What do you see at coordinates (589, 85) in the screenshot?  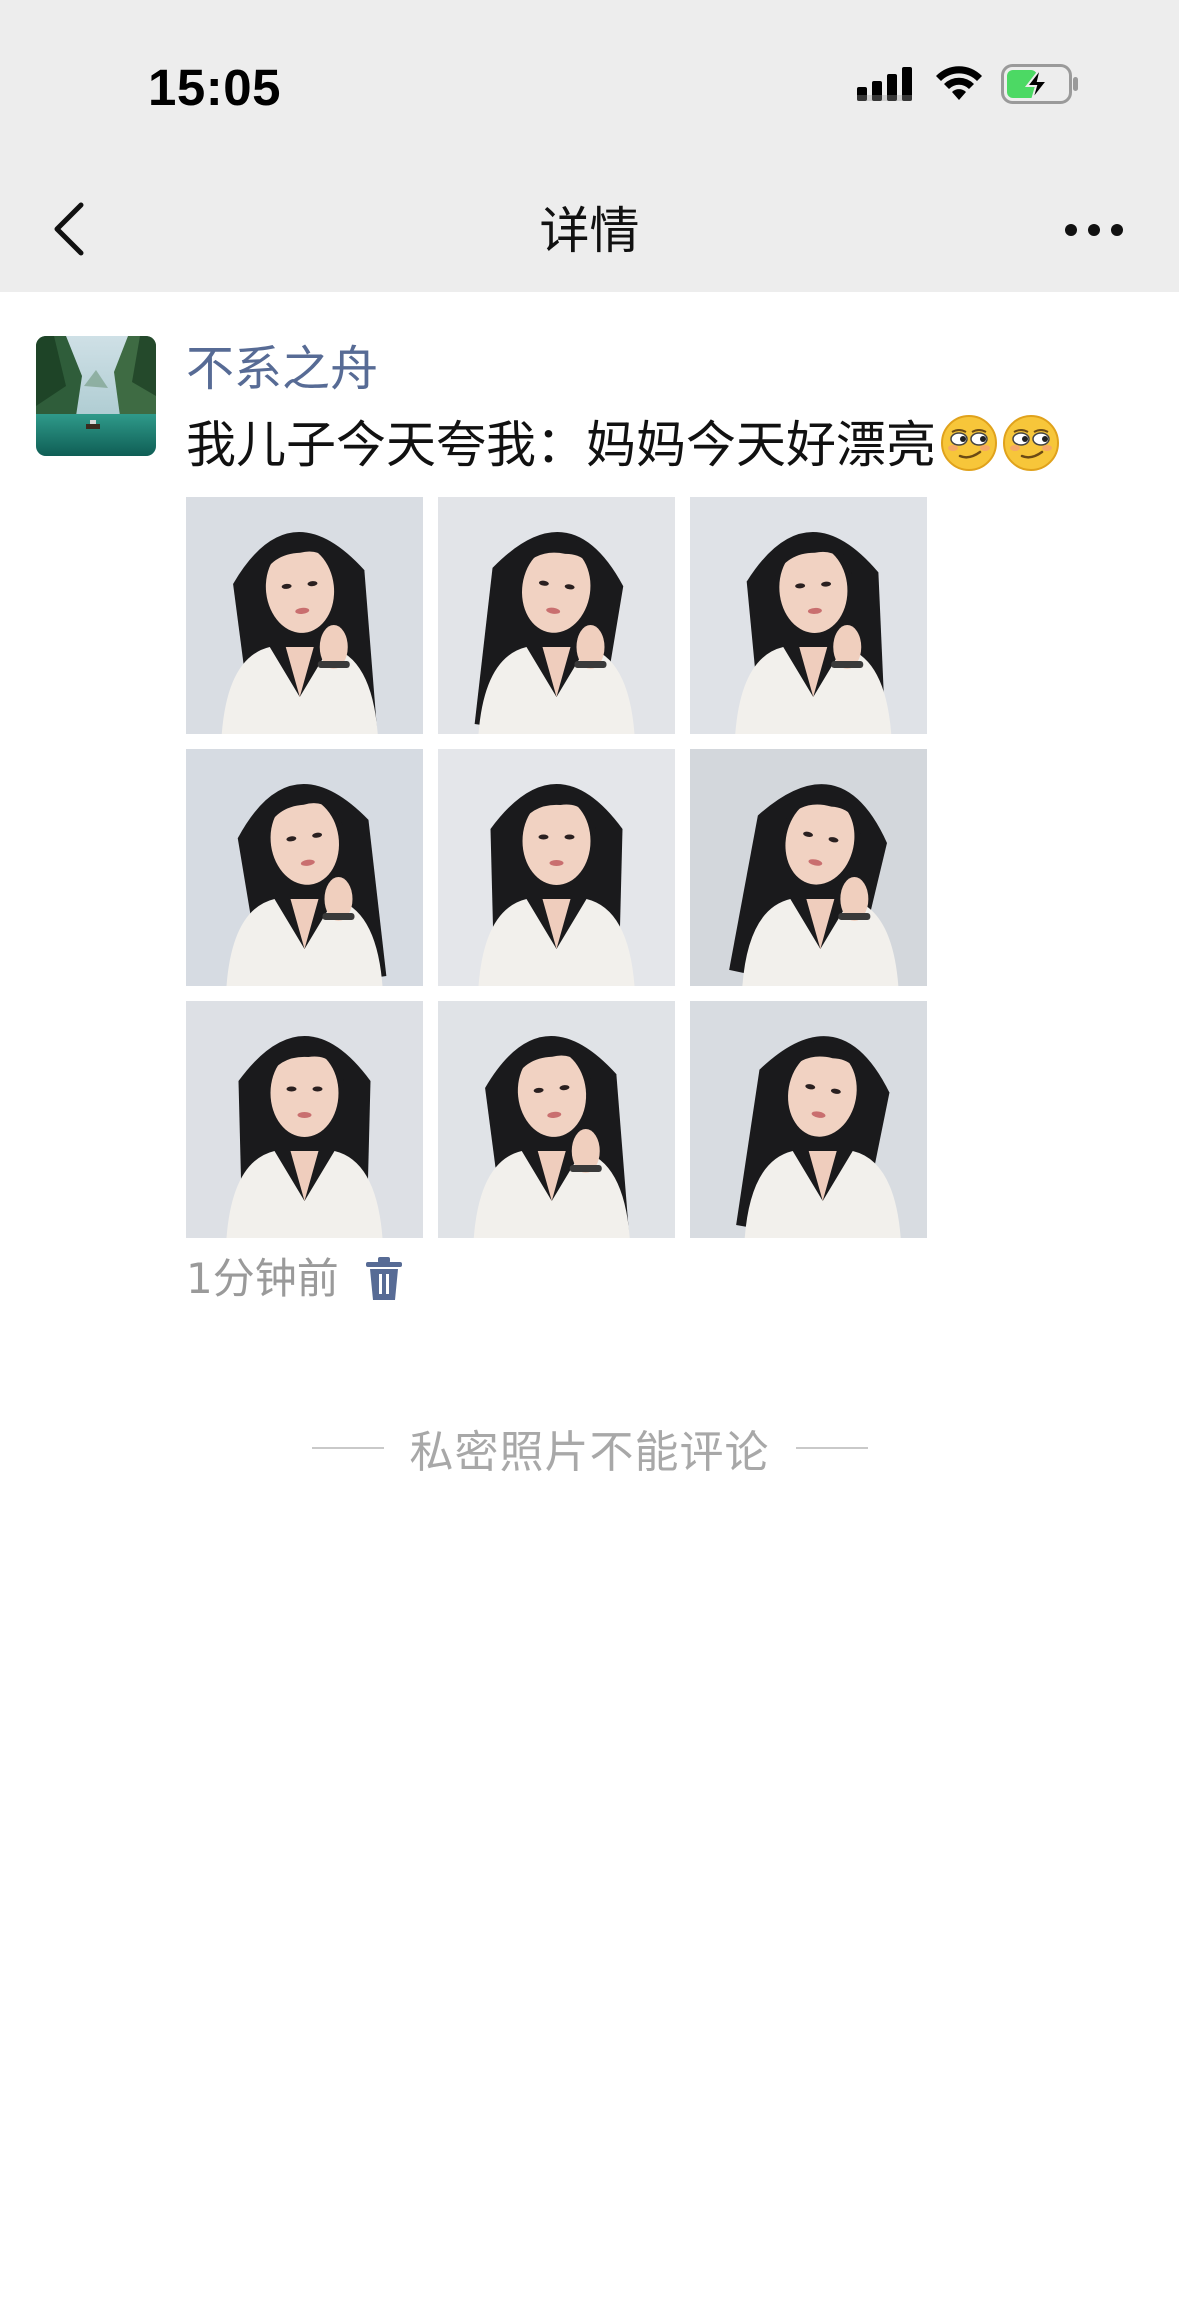 I see `status-bar: 15:05` at bounding box center [589, 85].